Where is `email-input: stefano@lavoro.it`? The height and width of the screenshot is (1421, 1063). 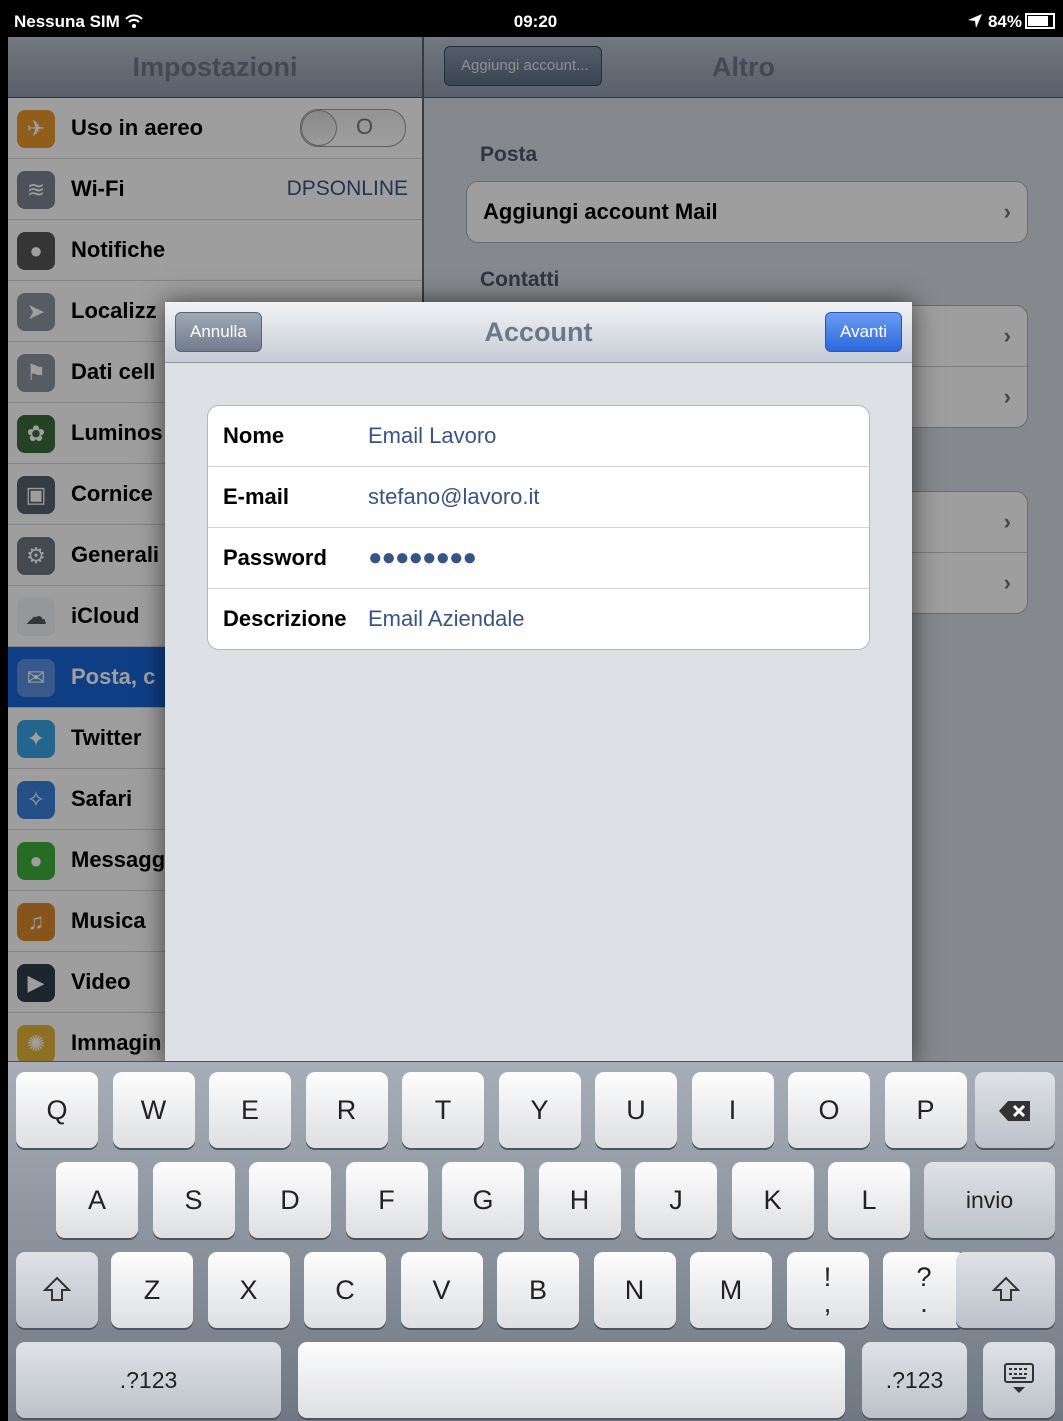
email-input: stefano@lavoro.it is located at coordinates (454, 497).